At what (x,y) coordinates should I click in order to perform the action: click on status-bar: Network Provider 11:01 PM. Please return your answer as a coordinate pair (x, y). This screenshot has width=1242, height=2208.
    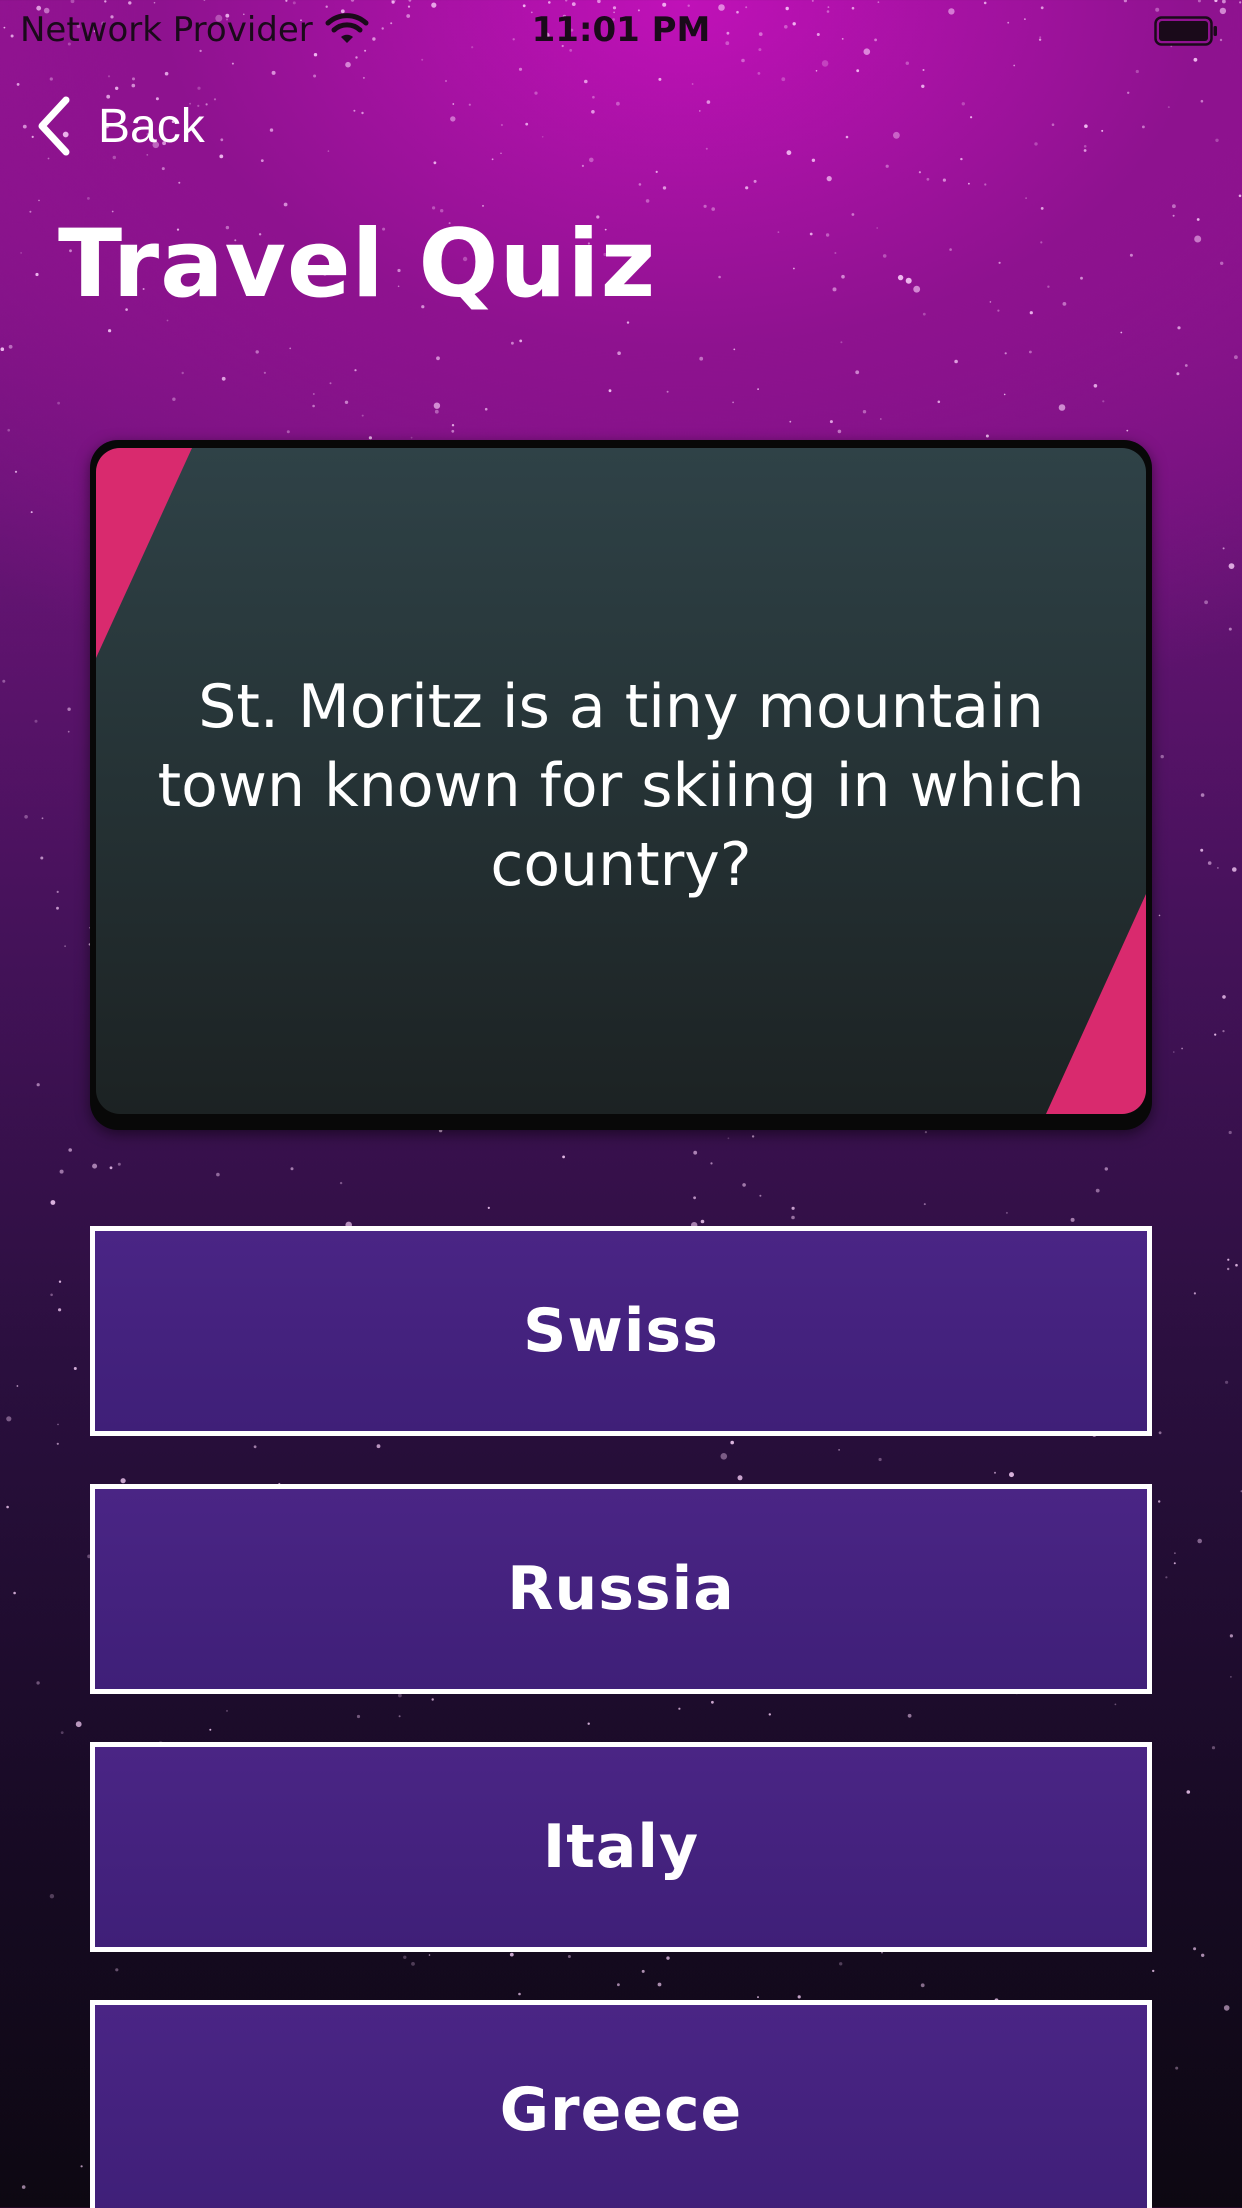
    Looking at the image, I should click on (621, 30).